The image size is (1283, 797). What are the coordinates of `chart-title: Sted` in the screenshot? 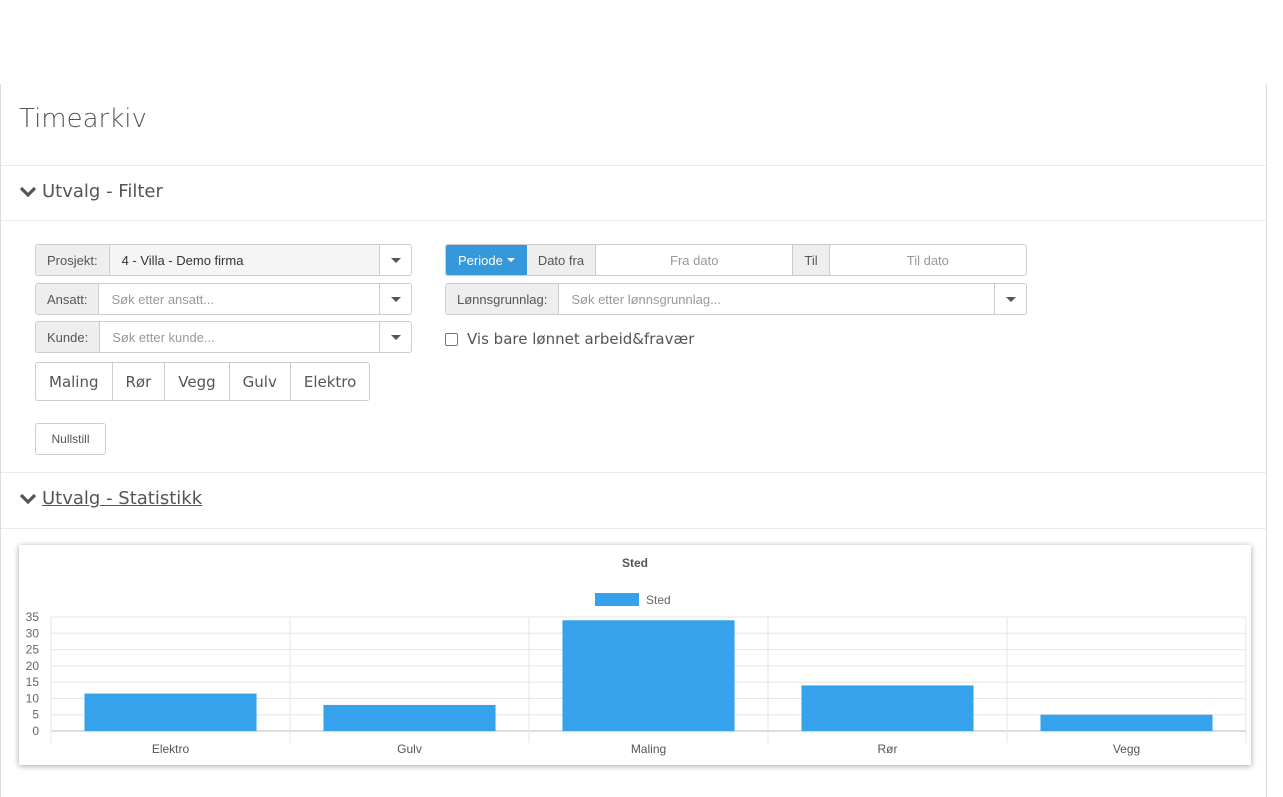 It's located at (635, 563).